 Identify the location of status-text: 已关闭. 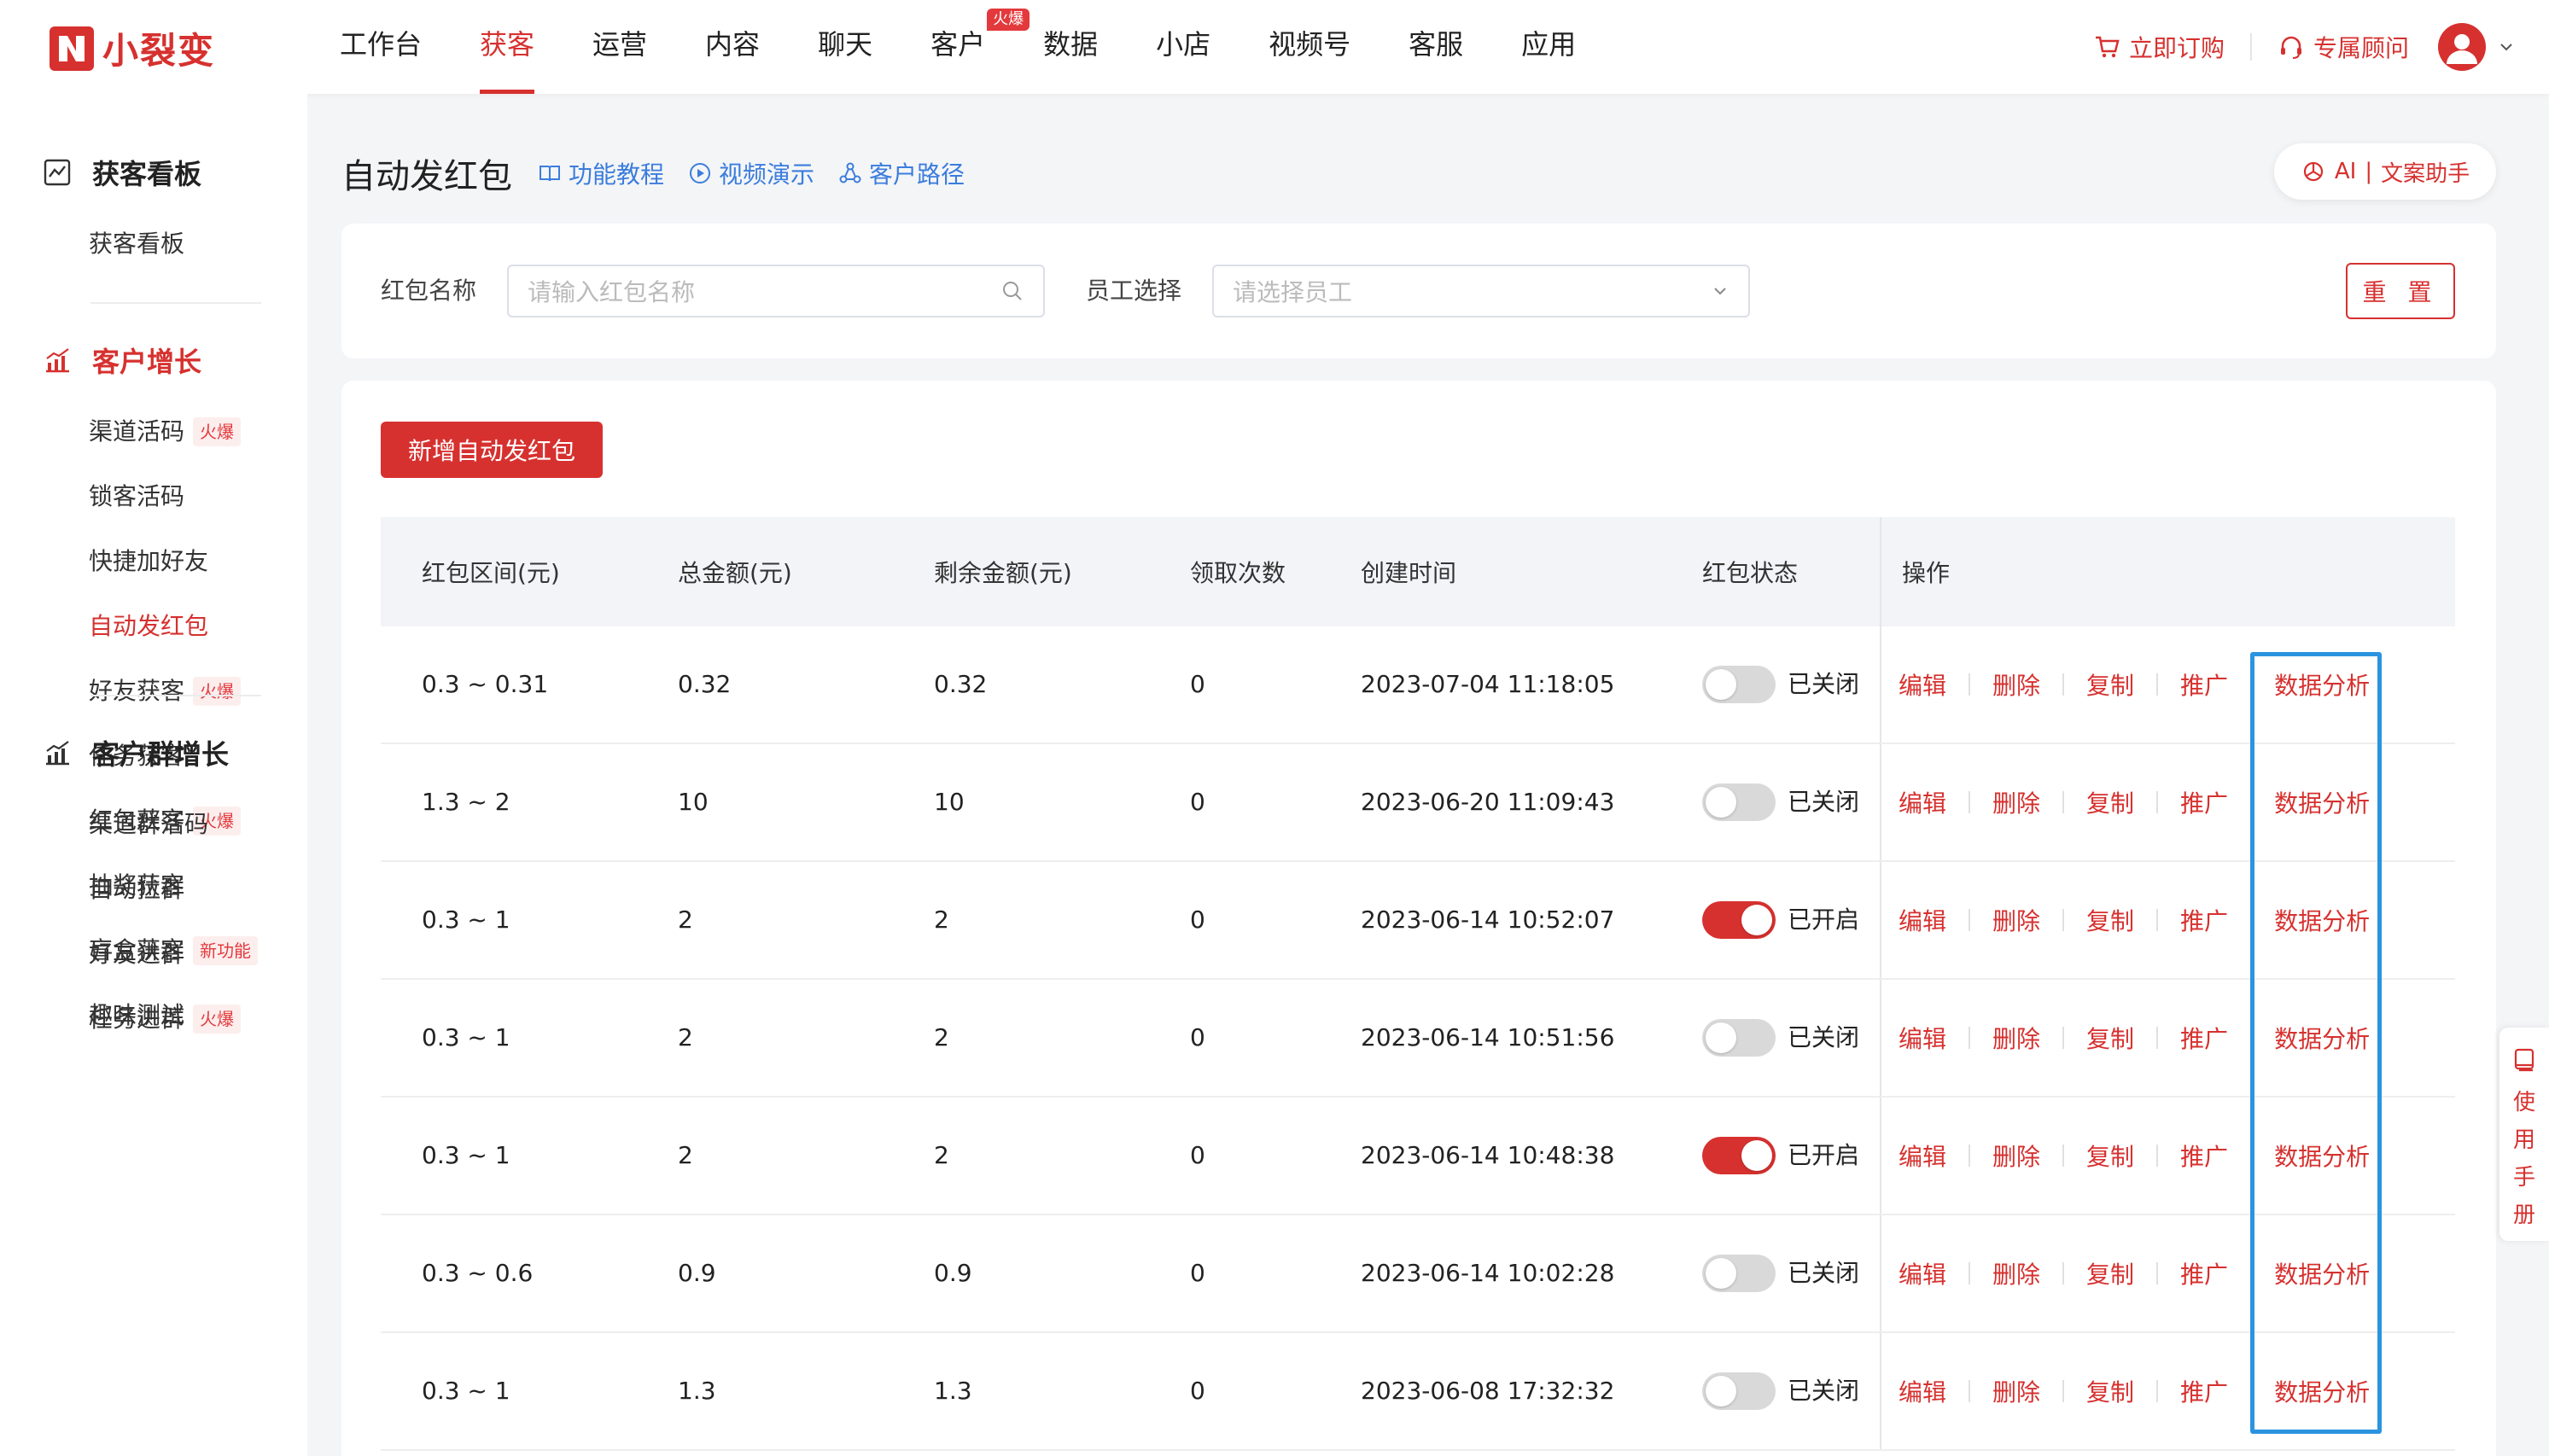
(1824, 684).